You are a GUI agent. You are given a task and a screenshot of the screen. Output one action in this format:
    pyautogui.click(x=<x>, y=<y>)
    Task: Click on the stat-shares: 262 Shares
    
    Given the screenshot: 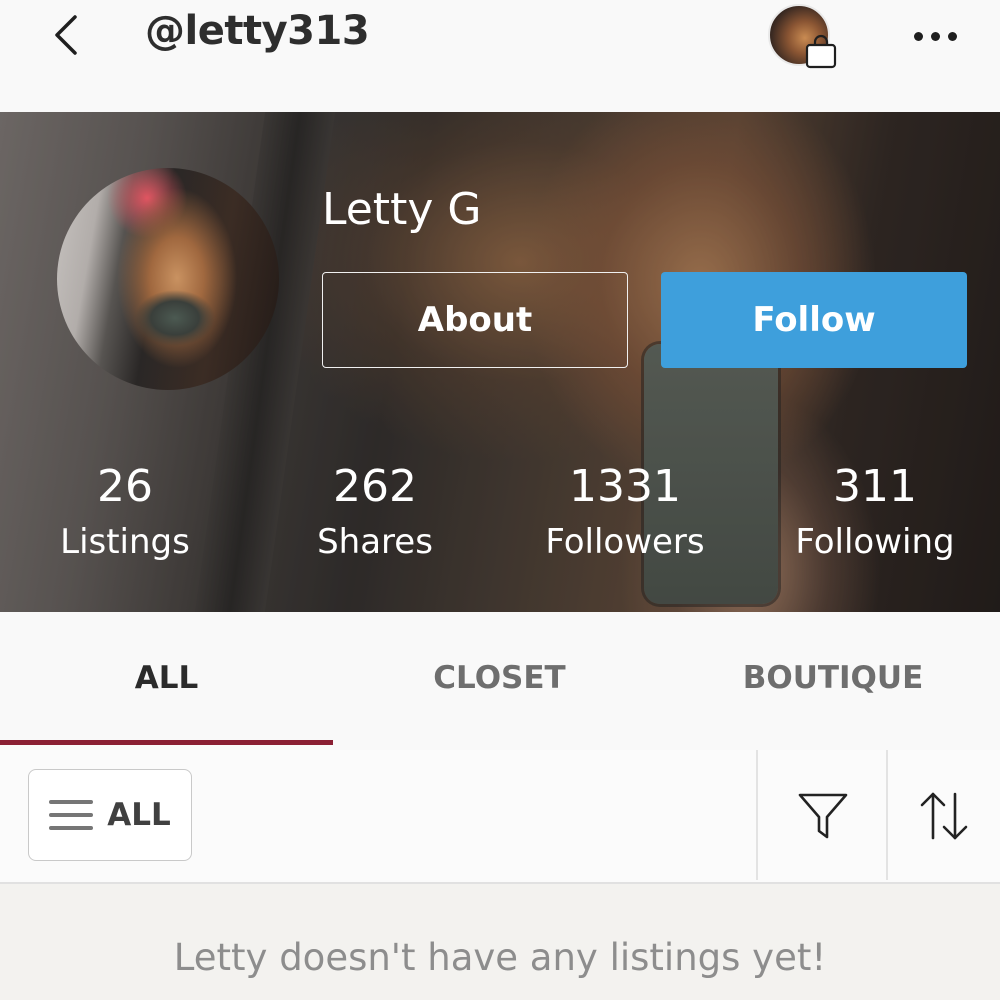 What is the action you would take?
    pyautogui.click(x=375, y=515)
    